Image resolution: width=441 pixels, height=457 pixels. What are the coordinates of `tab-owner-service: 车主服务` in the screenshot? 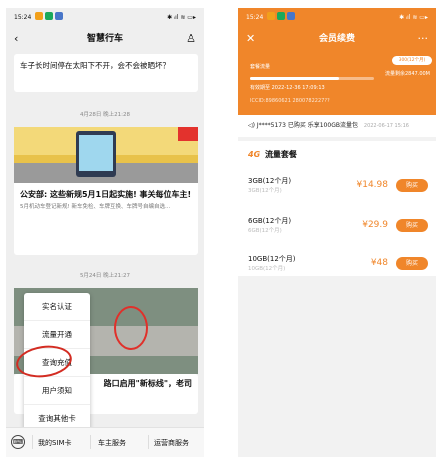 It's located at (112, 443).